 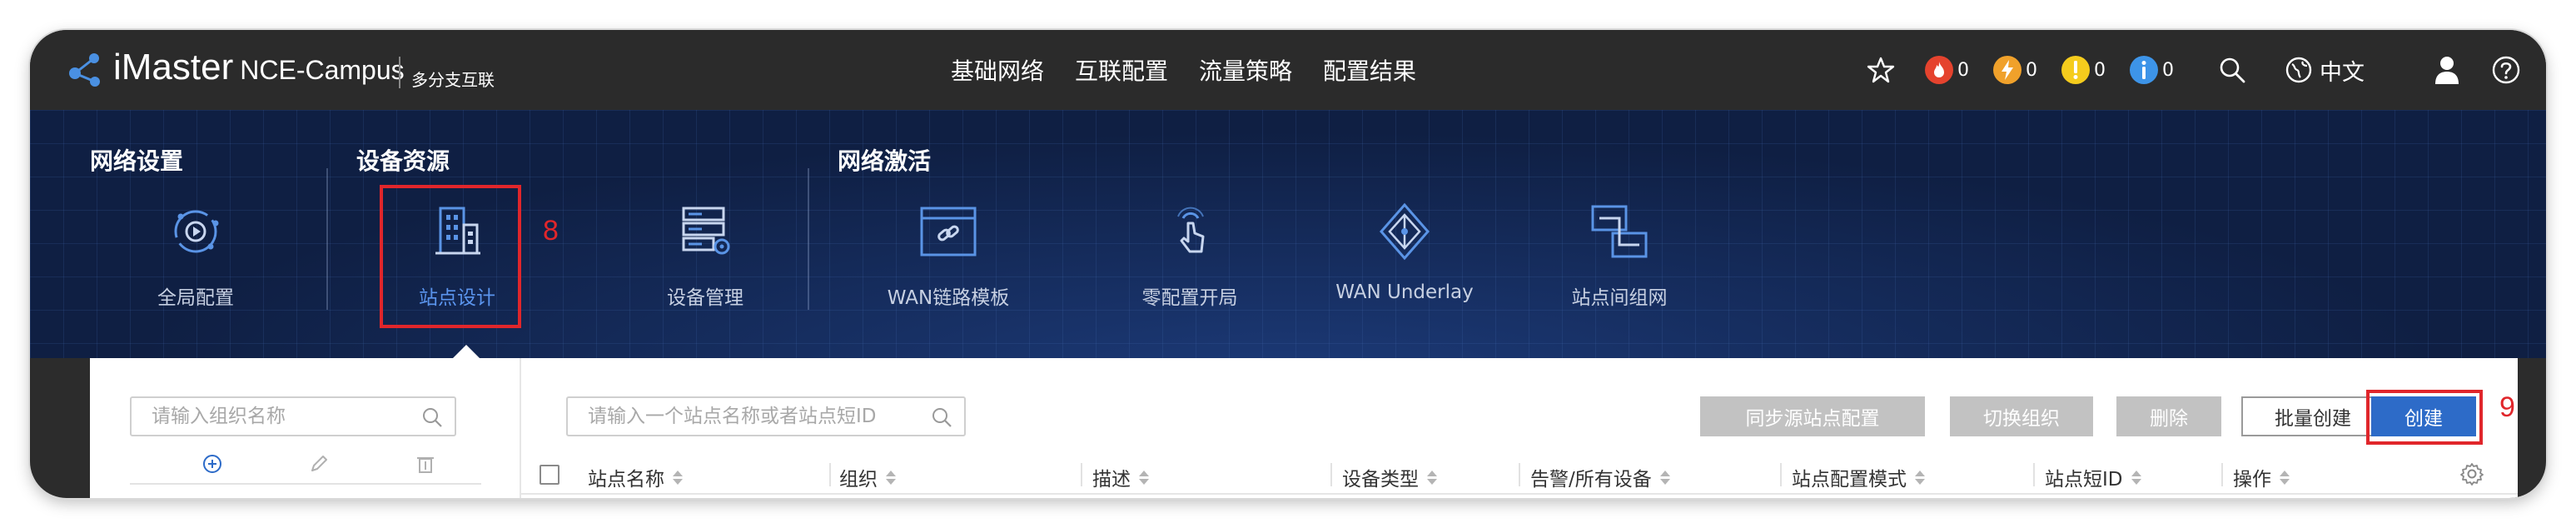 I want to click on brand-divider, so click(x=399, y=72).